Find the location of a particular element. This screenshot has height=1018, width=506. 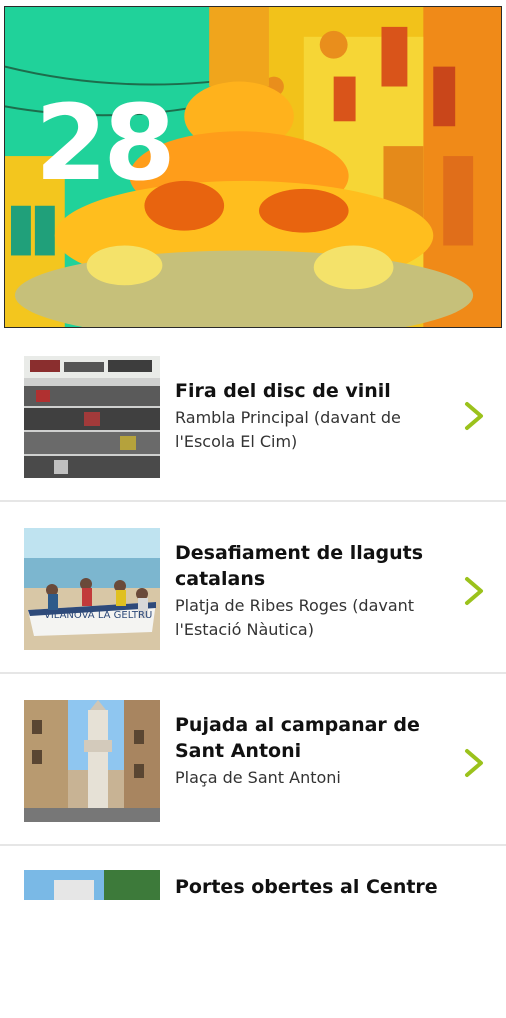

event-location: Plaça de Sant Antoni is located at coordinates (258, 777).